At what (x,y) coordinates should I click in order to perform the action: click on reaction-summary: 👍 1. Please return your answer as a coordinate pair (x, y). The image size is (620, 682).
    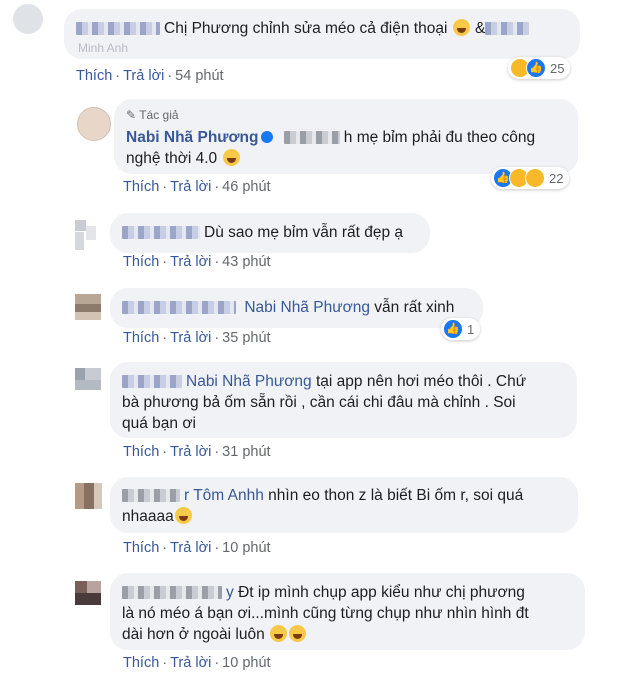
    Looking at the image, I should click on (461, 329).